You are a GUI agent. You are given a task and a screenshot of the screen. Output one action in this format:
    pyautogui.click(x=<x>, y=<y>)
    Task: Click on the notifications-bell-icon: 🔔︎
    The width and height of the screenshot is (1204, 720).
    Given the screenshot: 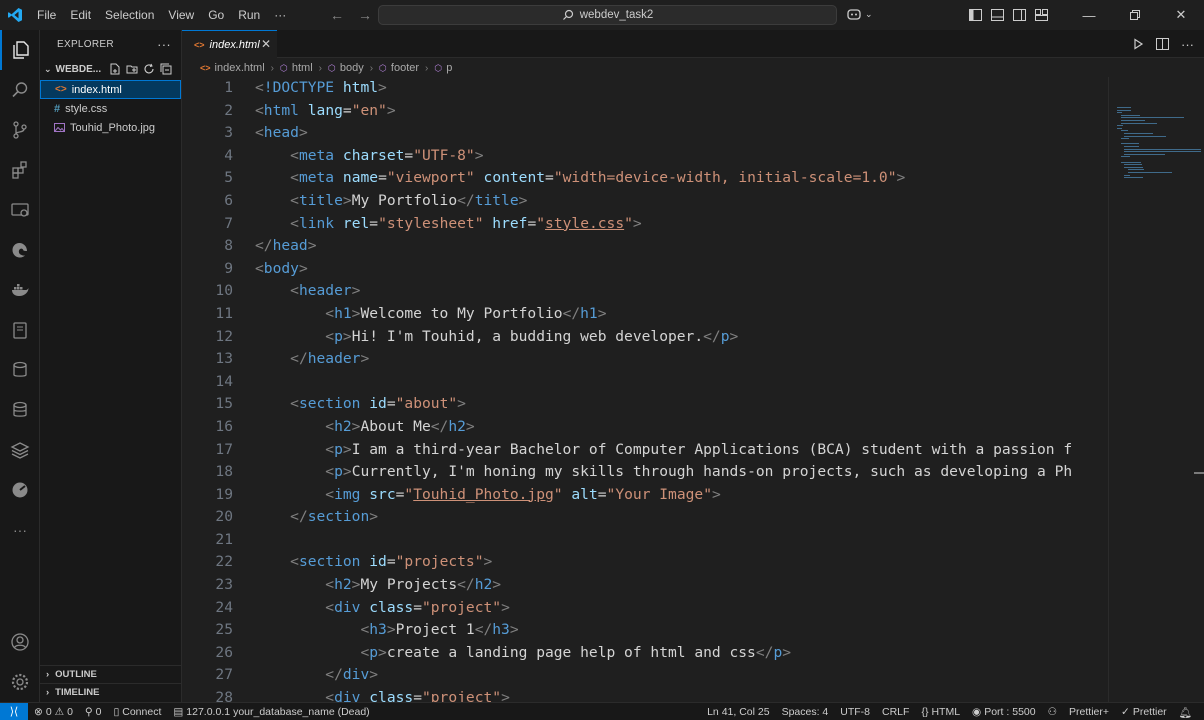 What is the action you would take?
    pyautogui.click(x=1185, y=712)
    